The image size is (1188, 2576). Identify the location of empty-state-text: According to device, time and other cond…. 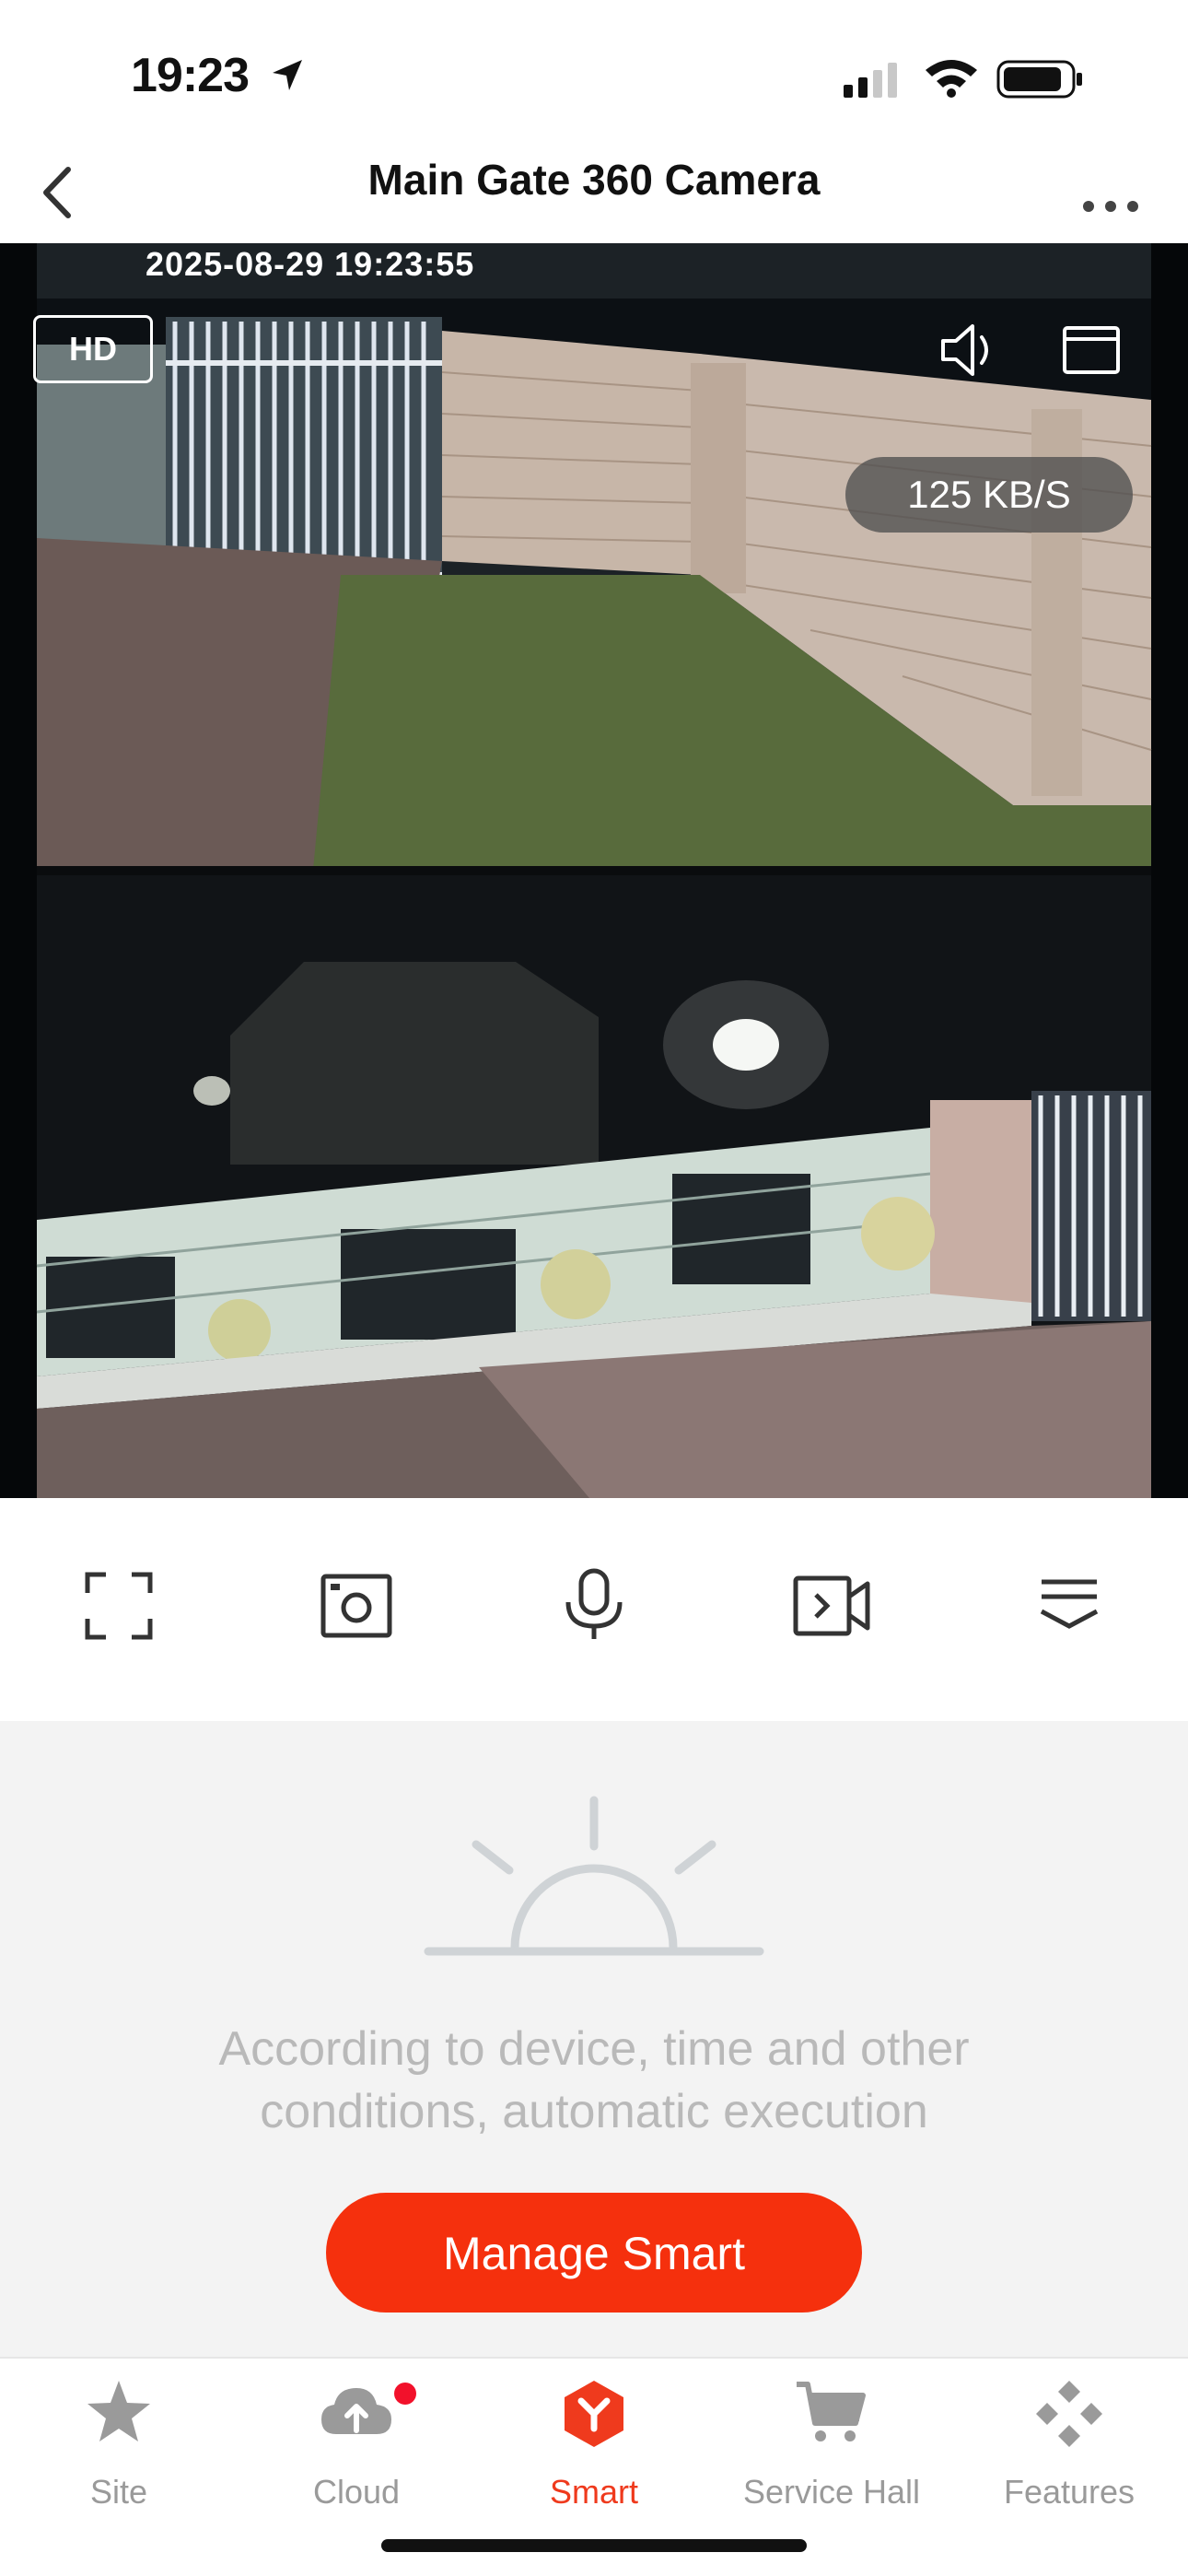
(594, 2080).